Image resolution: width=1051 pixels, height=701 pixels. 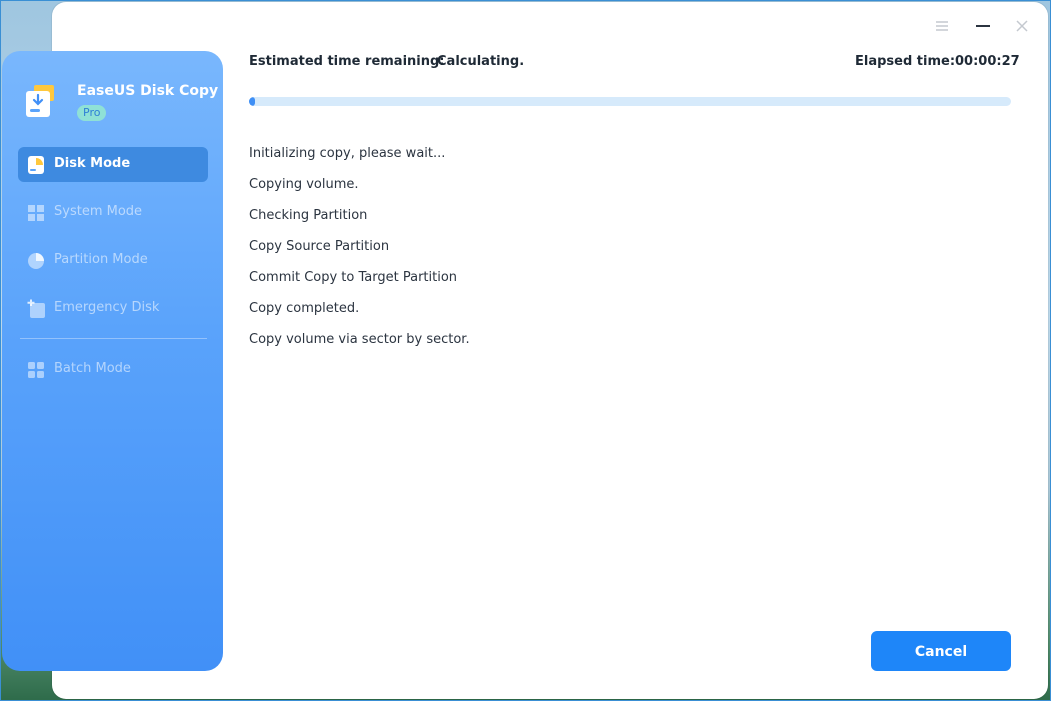 What do you see at coordinates (36, 309) in the screenshot?
I see `emergency-disk-icon` at bounding box center [36, 309].